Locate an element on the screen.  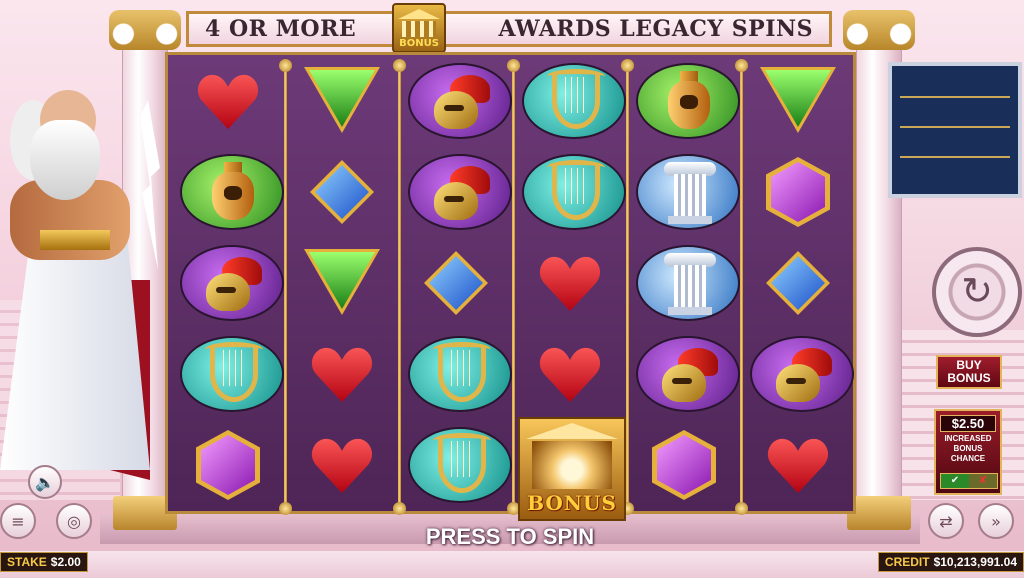
zeus-beard is located at coordinates (65, 160).